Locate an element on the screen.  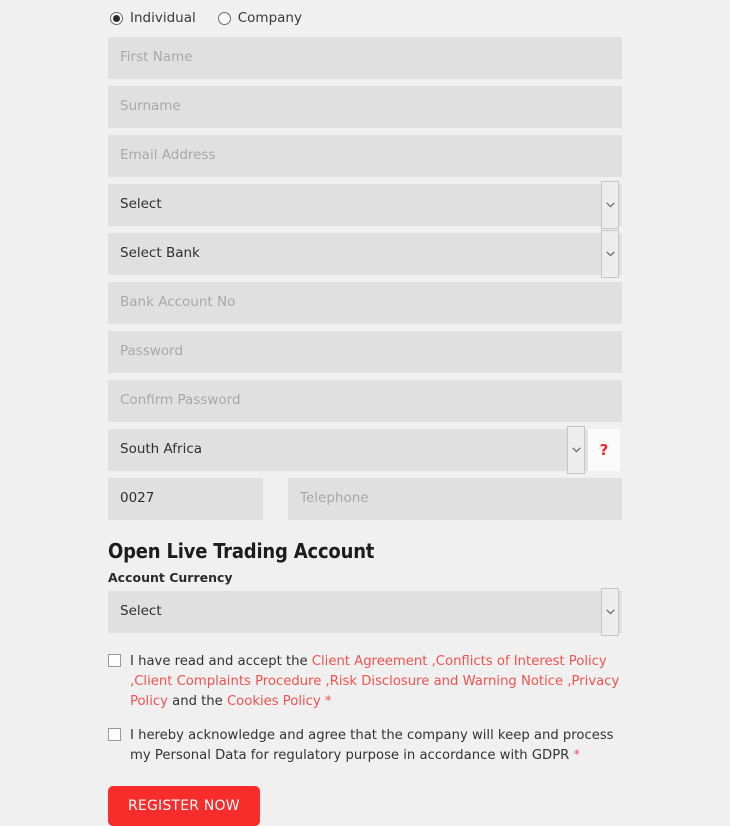
confirm-password-input: Confirm Password is located at coordinates (365, 401).